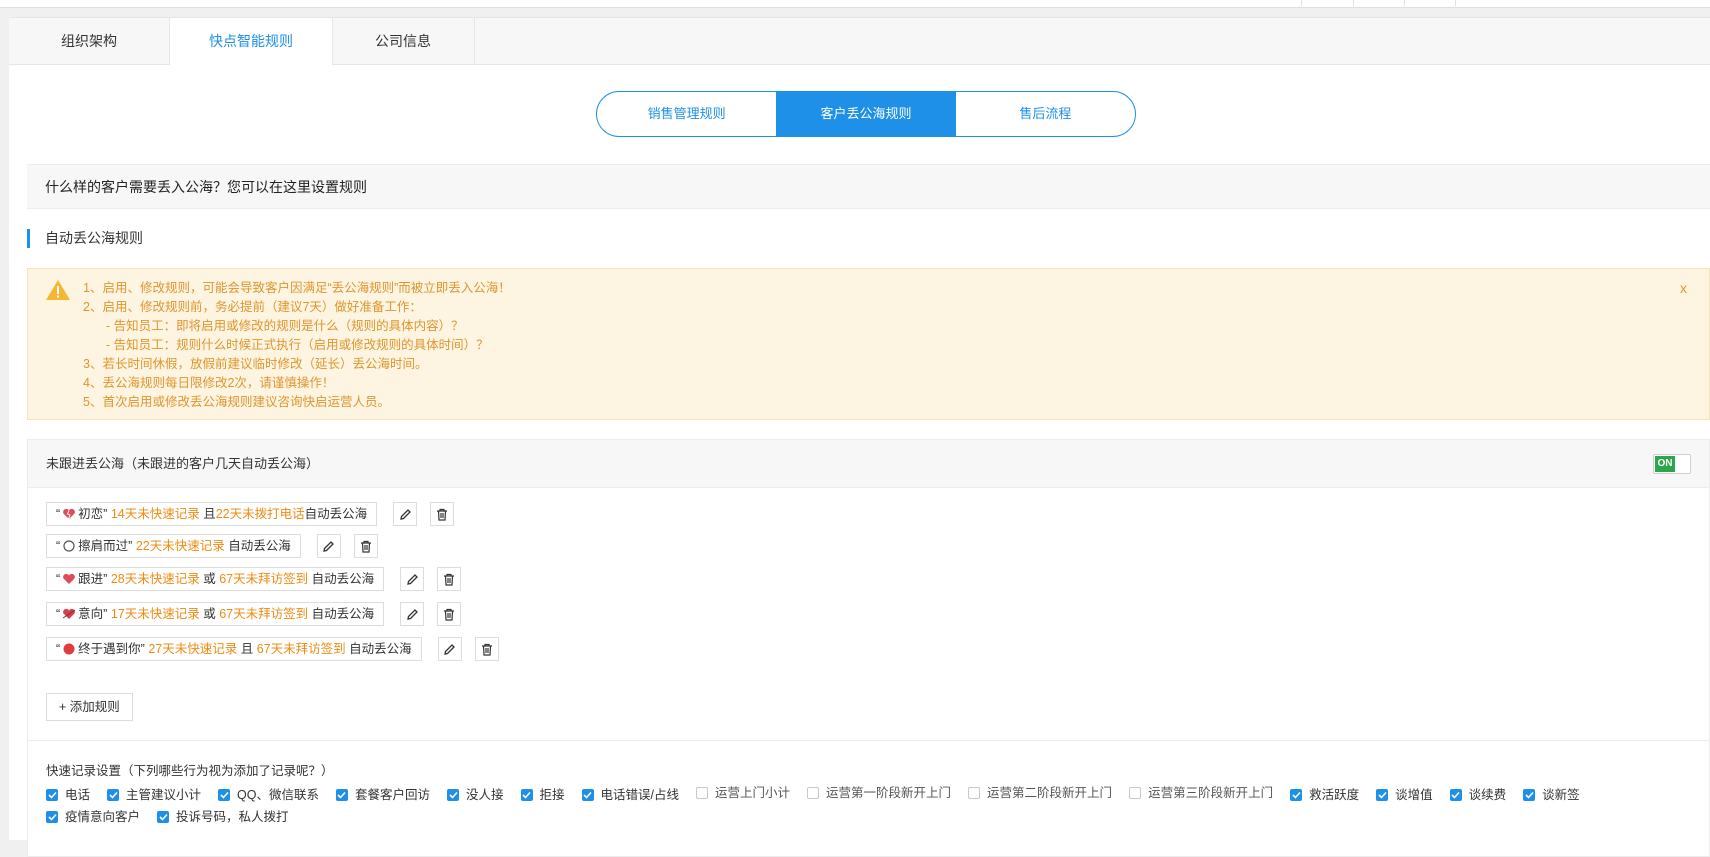 Image resolution: width=1710 pixels, height=857 pixels. What do you see at coordinates (868, 464) in the screenshot?
I see `panel-header: 未跟进丢公海（未跟进的客户几天自动丢公海） ON` at bounding box center [868, 464].